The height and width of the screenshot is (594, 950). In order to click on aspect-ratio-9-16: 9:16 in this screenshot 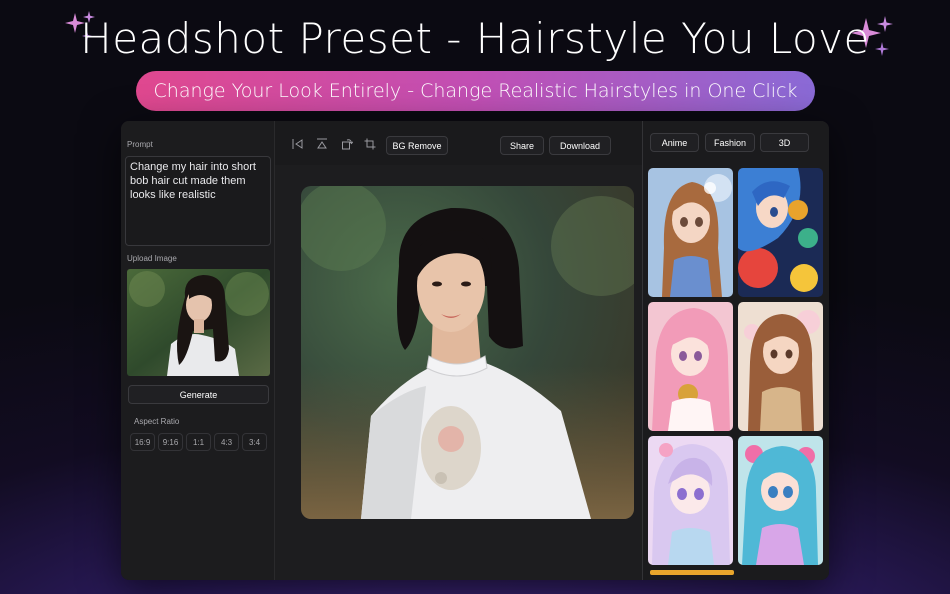, I will do `click(170, 442)`.